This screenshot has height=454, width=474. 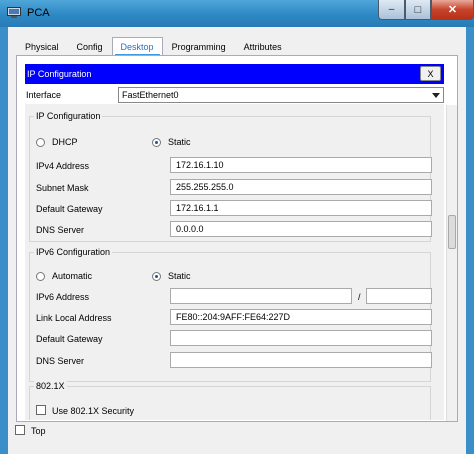 What do you see at coordinates (263, 46) in the screenshot?
I see `tab-attributes: Attributes` at bounding box center [263, 46].